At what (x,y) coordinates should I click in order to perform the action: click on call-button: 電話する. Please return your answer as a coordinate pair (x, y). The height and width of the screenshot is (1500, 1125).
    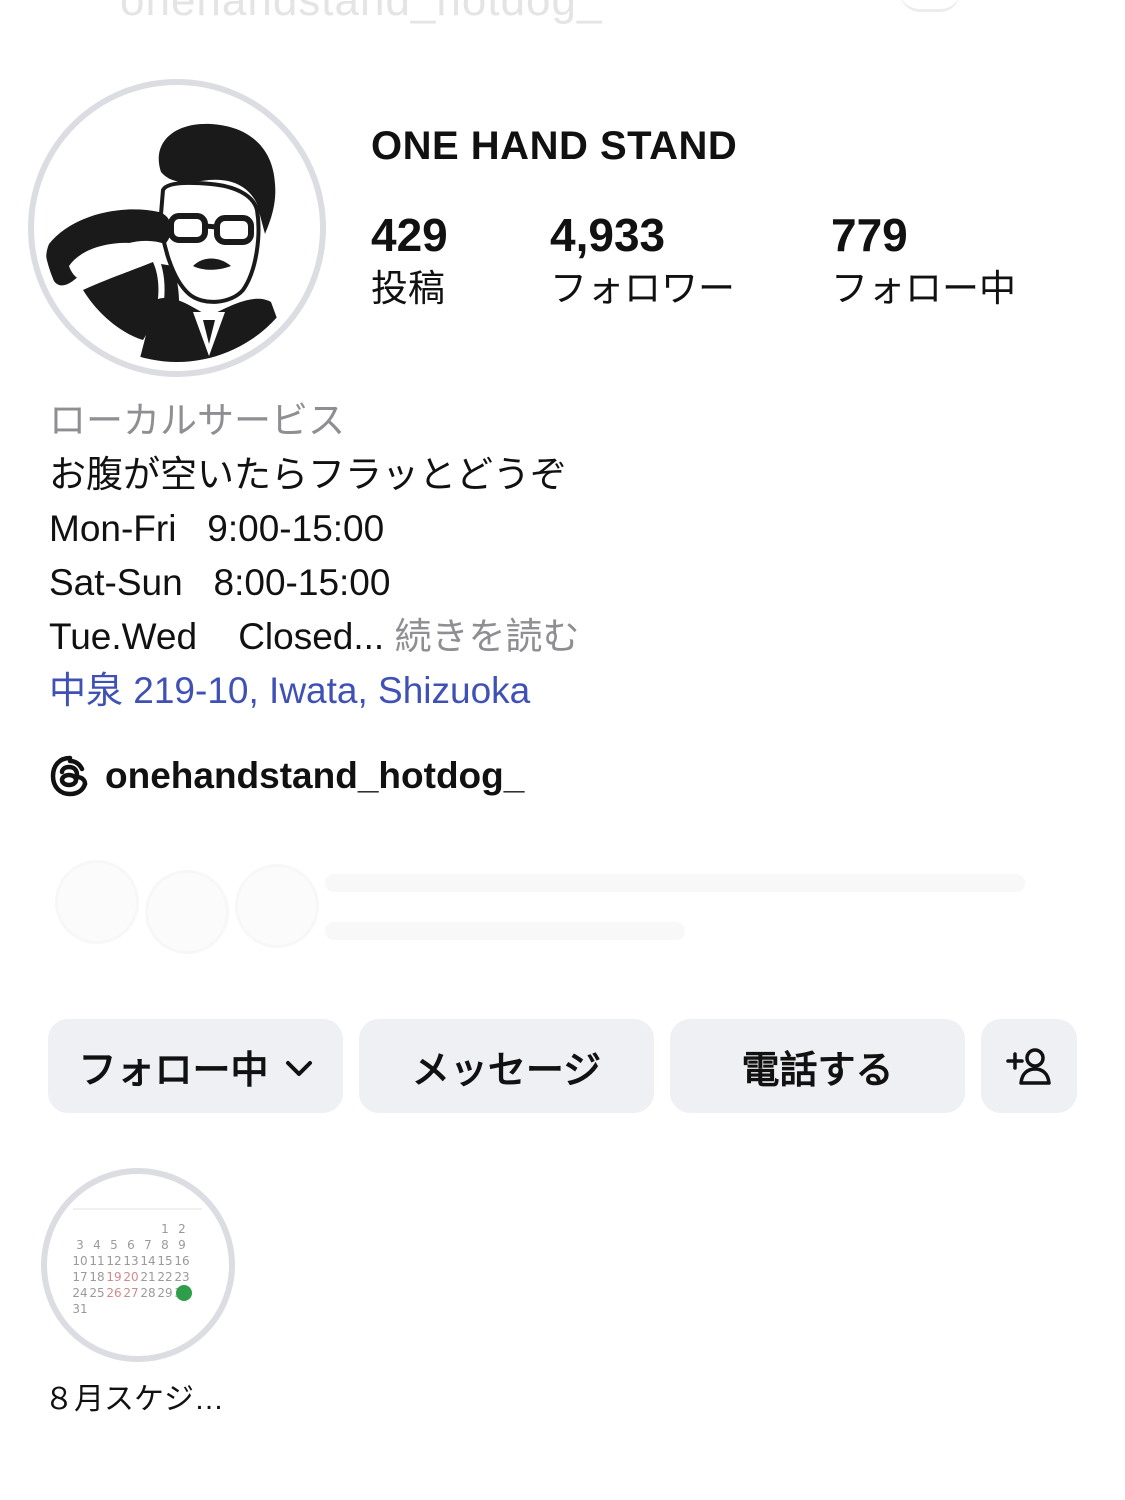
    Looking at the image, I should click on (817, 1066).